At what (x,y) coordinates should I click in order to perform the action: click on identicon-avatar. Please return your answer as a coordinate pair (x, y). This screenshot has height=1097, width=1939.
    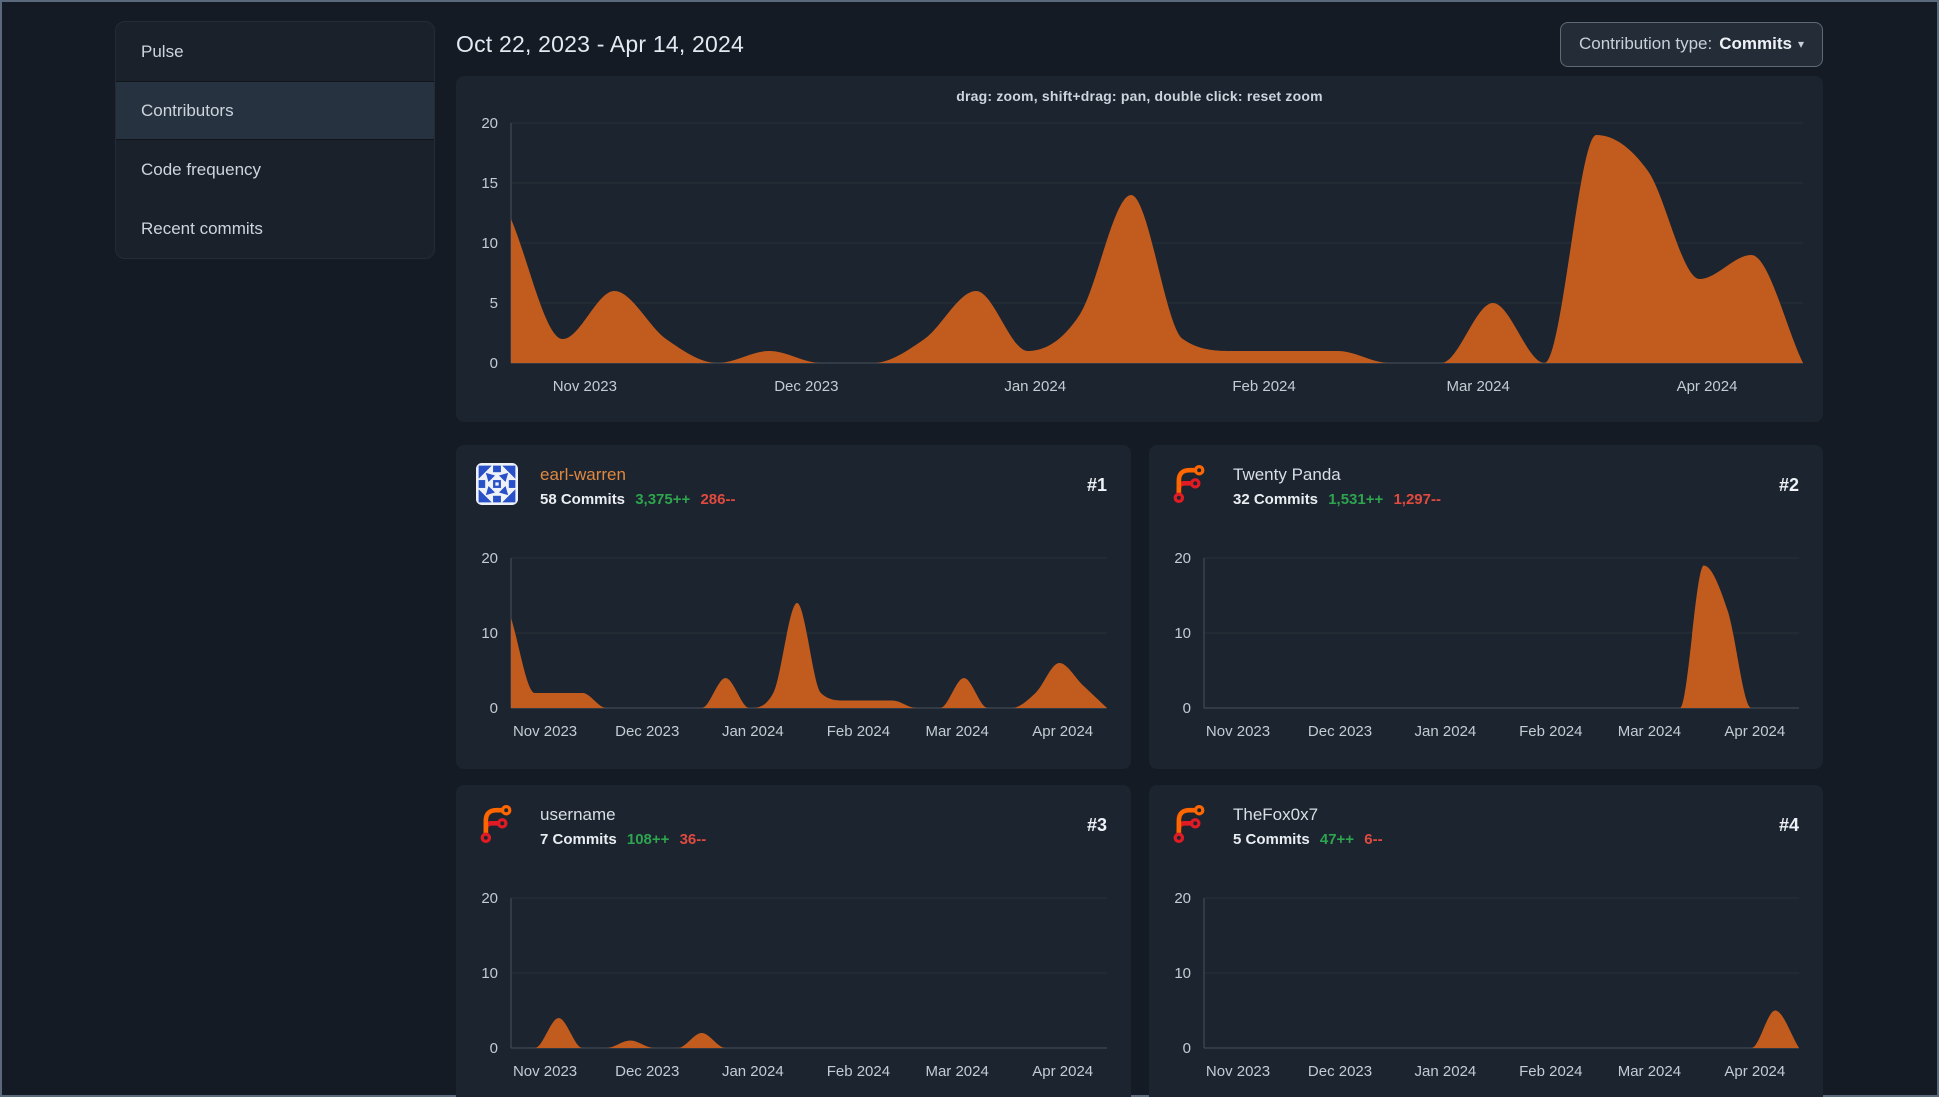
    Looking at the image, I should click on (497, 484).